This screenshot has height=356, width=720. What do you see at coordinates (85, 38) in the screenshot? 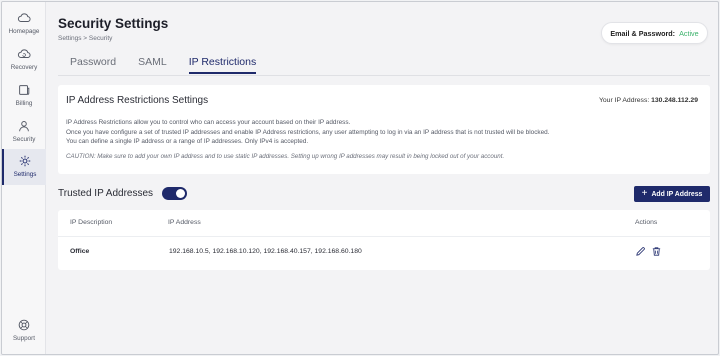
I see `breadcrumb: Settings > Security` at bounding box center [85, 38].